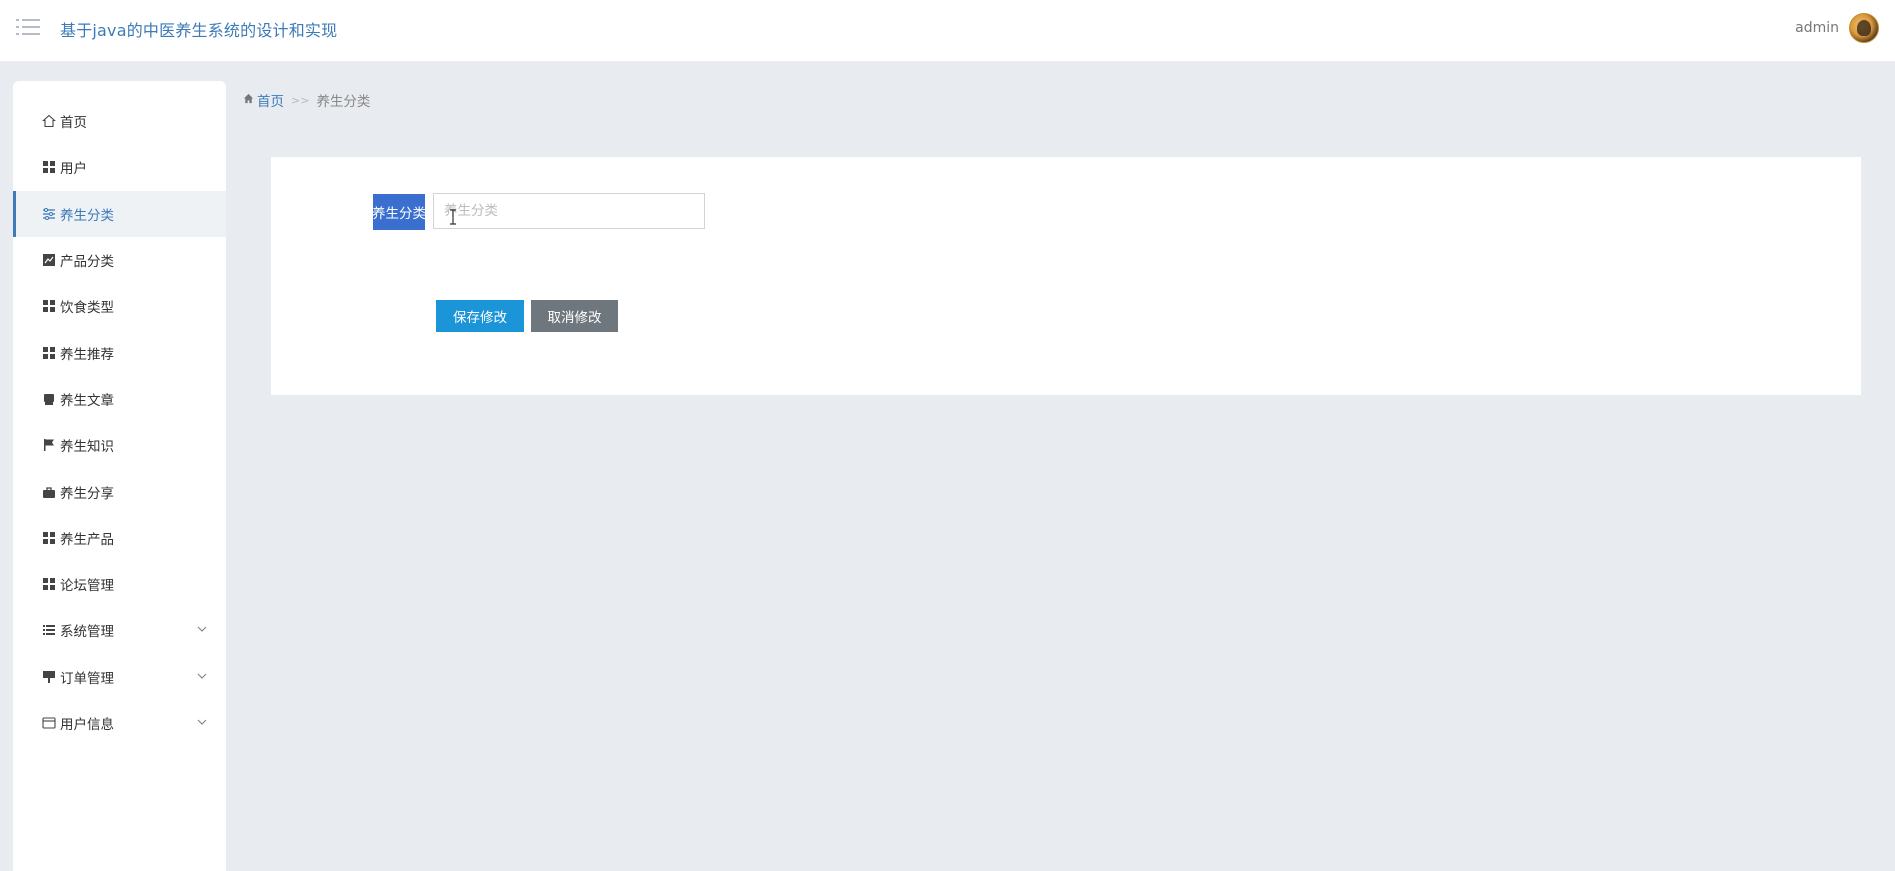  What do you see at coordinates (87, 539) in the screenshot?
I see `sidebar-item-label: 养生产品` at bounding box center [87, 539].